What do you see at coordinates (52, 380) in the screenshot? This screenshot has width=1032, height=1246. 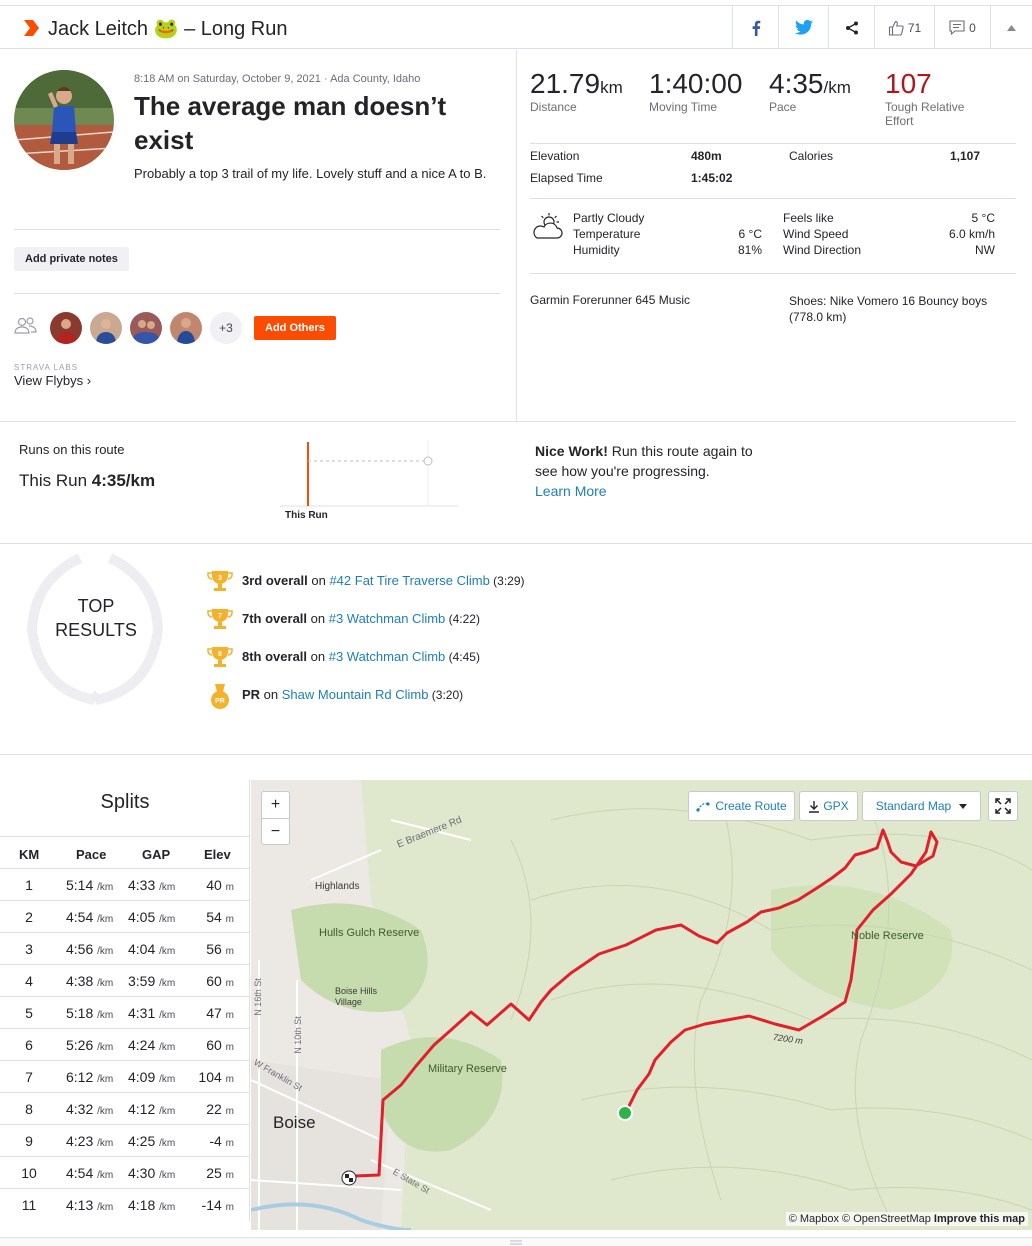 I see `view-flybys-link: View Flybys ›` at bounding box center [52, 380].